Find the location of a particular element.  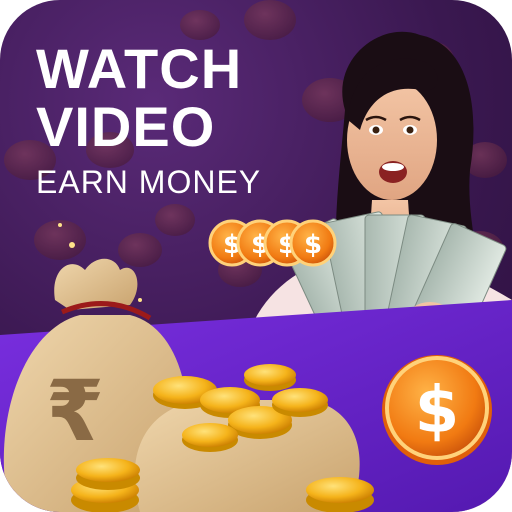

dollar-symbol: $ is located at coordinates (437, 411).